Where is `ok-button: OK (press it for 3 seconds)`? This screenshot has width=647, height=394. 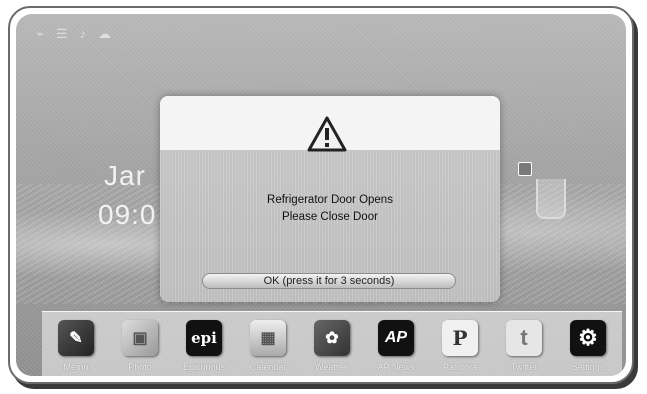
ok-button: OK (press it for 3 seconds) is located at coordinates (329, 281).